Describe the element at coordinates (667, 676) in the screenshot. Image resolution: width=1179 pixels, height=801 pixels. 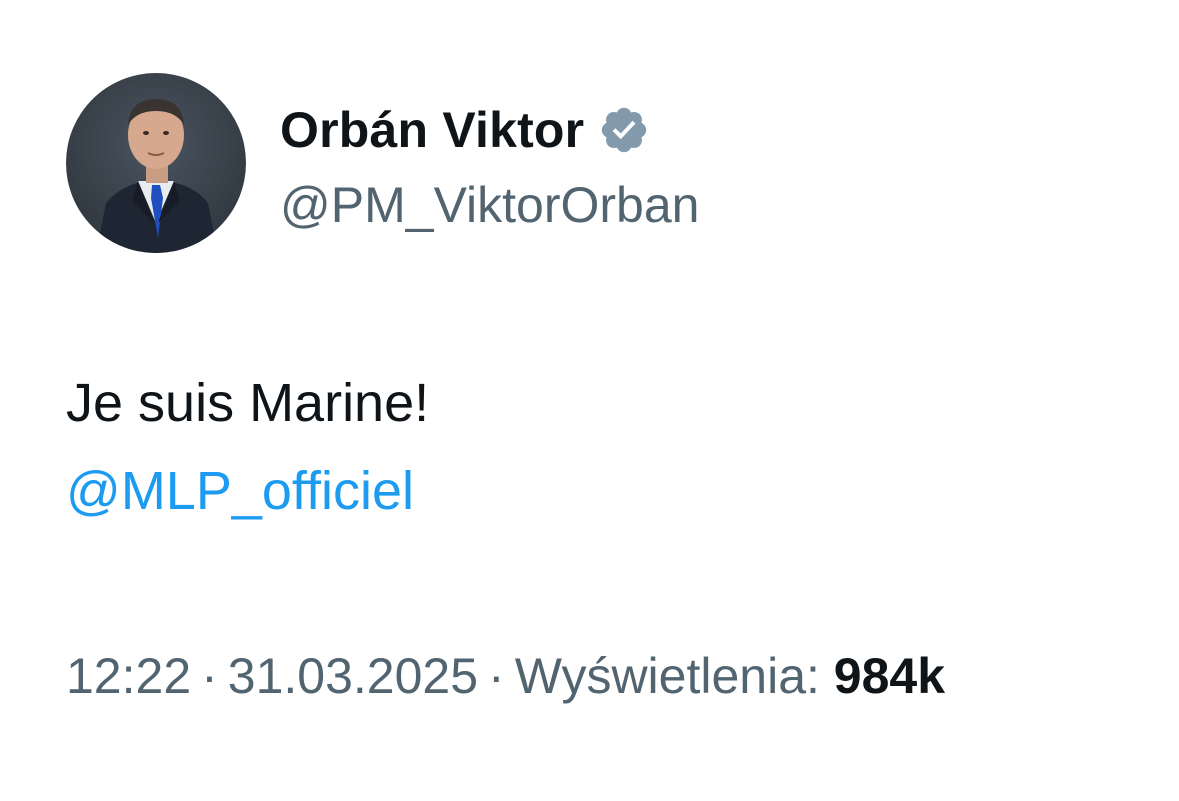
I see `views-label: Wyświetlenia:` at that location.